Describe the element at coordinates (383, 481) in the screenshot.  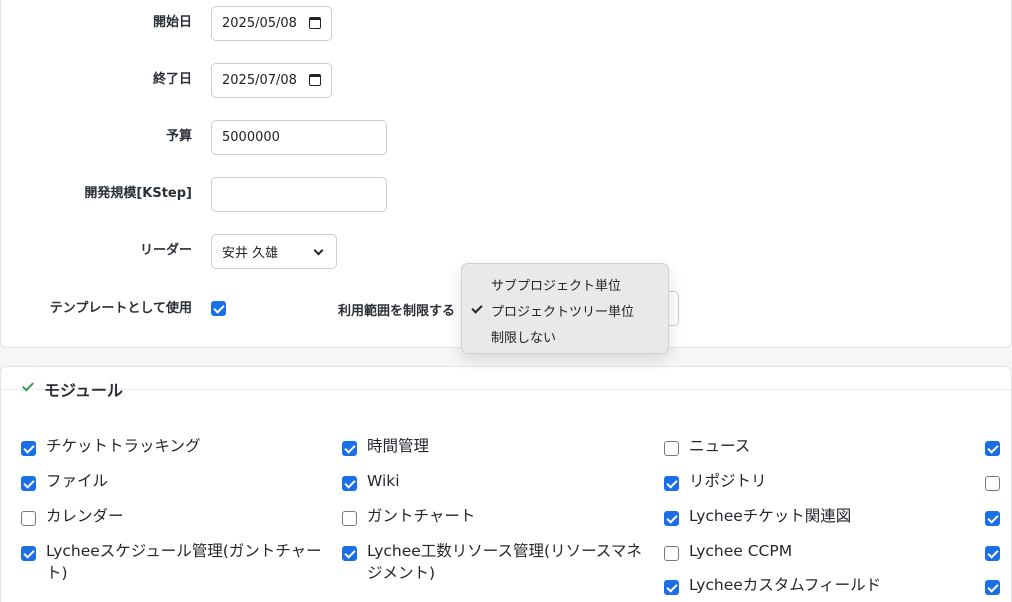
I see `module-label: Wiki` at that location.